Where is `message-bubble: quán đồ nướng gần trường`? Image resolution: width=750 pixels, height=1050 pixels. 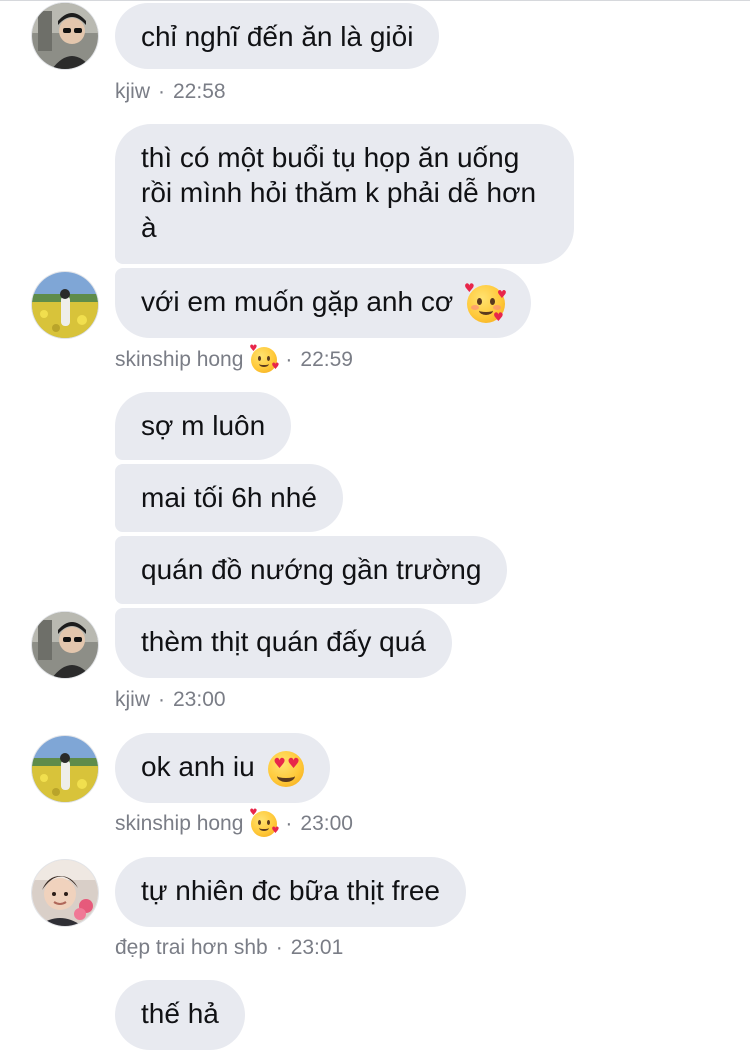
message-bubble: quán đồ nướng gần trường is located at coordinates (311, 570).